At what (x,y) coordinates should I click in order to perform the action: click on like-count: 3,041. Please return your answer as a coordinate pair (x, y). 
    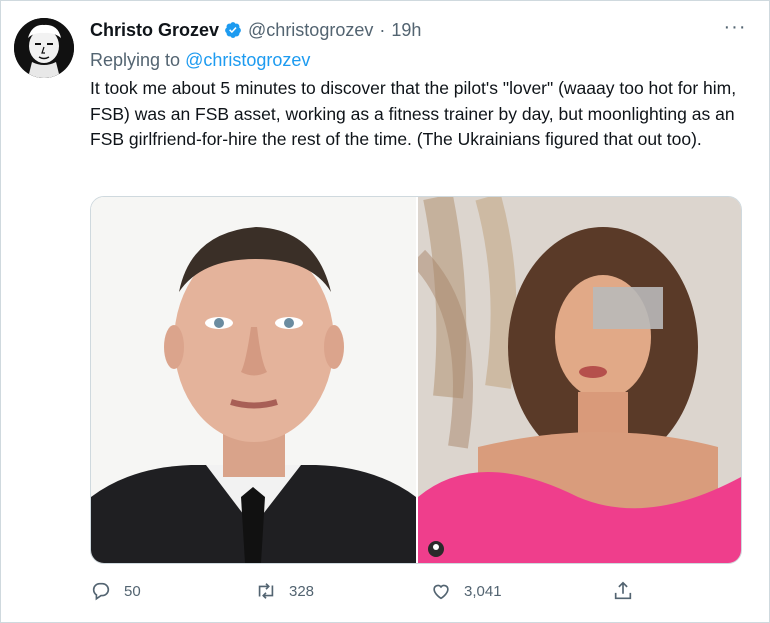
    Looking at the image, I should click on (483, 591).